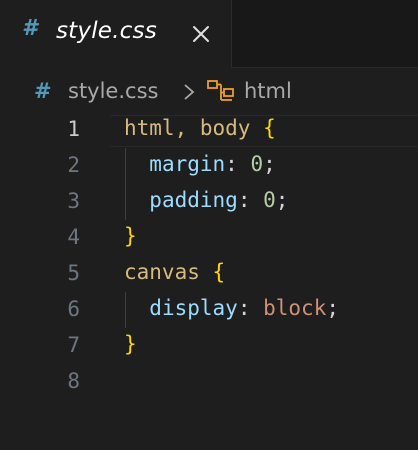 The image size is (418, 450). I want to click on code-line: 7 }, so click(209, 346).